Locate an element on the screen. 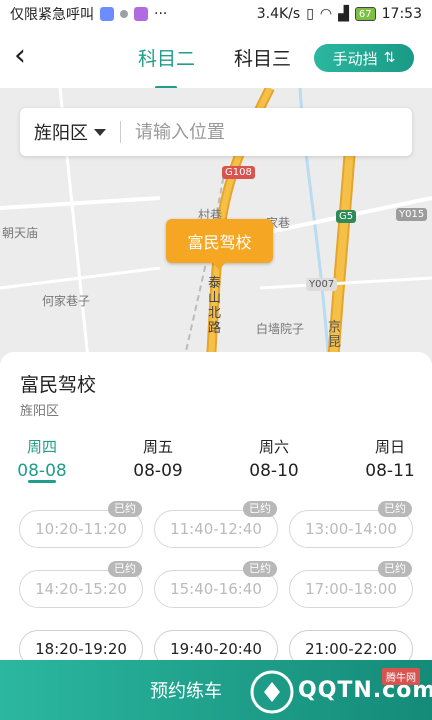 This screenshot has width=432, height=720. time-slot: 15:40-16:40 已约 is located at coordinates (216, 584).